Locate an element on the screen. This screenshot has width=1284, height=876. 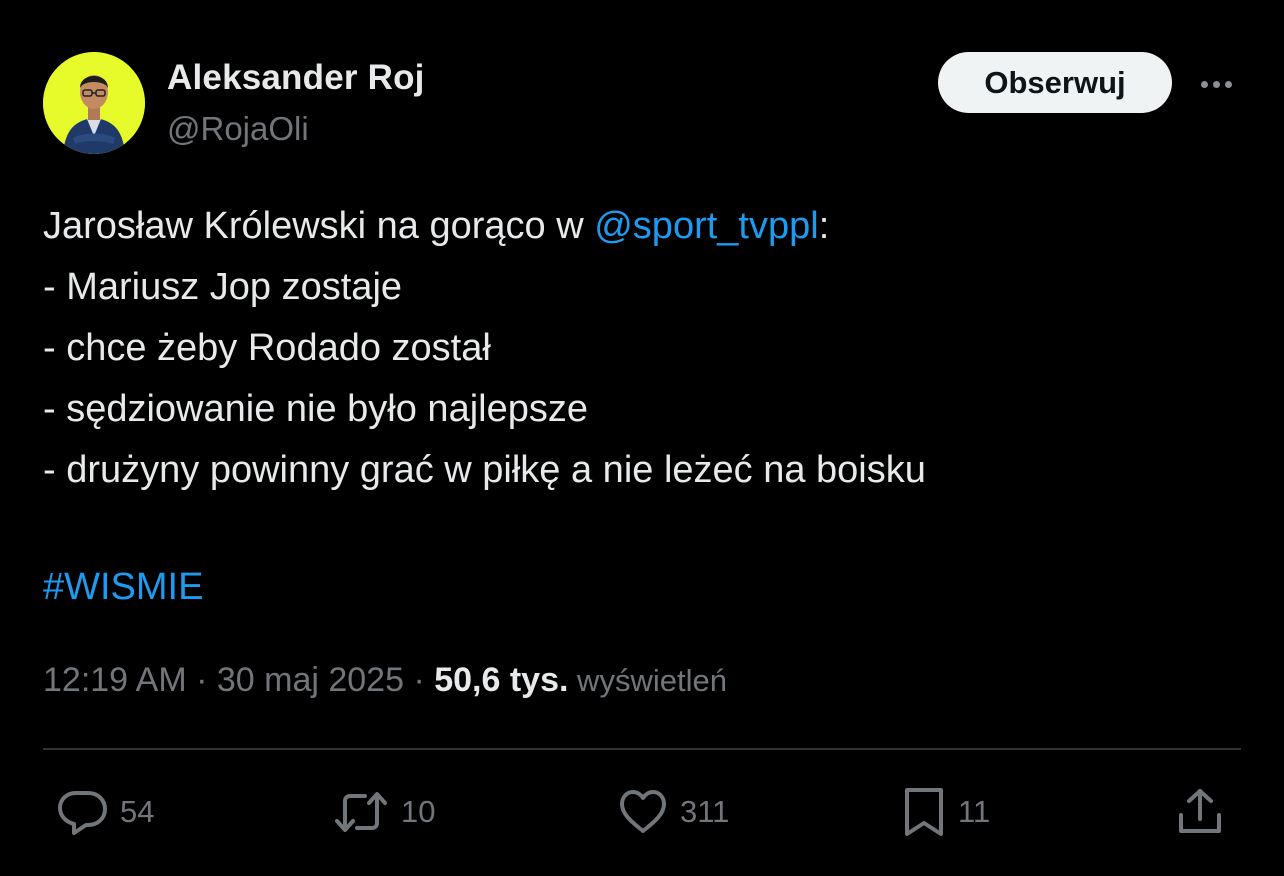
like-count: 311 is located at coordinates (705, 811).